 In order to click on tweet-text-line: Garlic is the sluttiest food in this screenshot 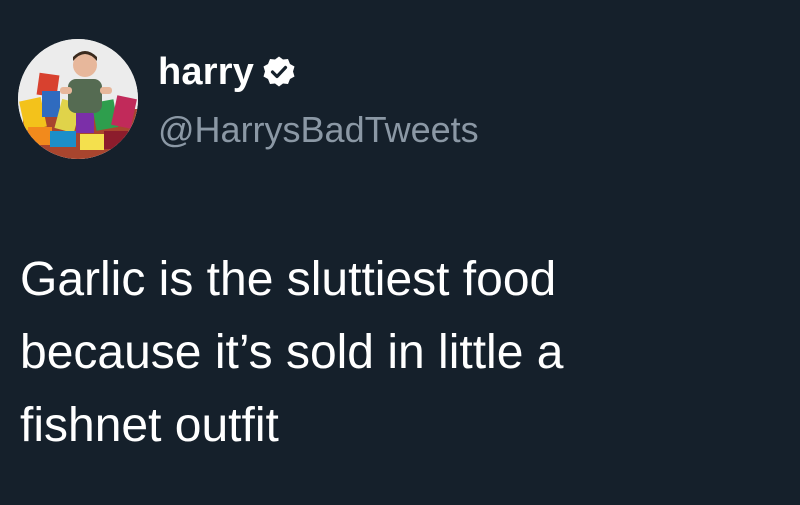, I will do `click(288, 279)`.